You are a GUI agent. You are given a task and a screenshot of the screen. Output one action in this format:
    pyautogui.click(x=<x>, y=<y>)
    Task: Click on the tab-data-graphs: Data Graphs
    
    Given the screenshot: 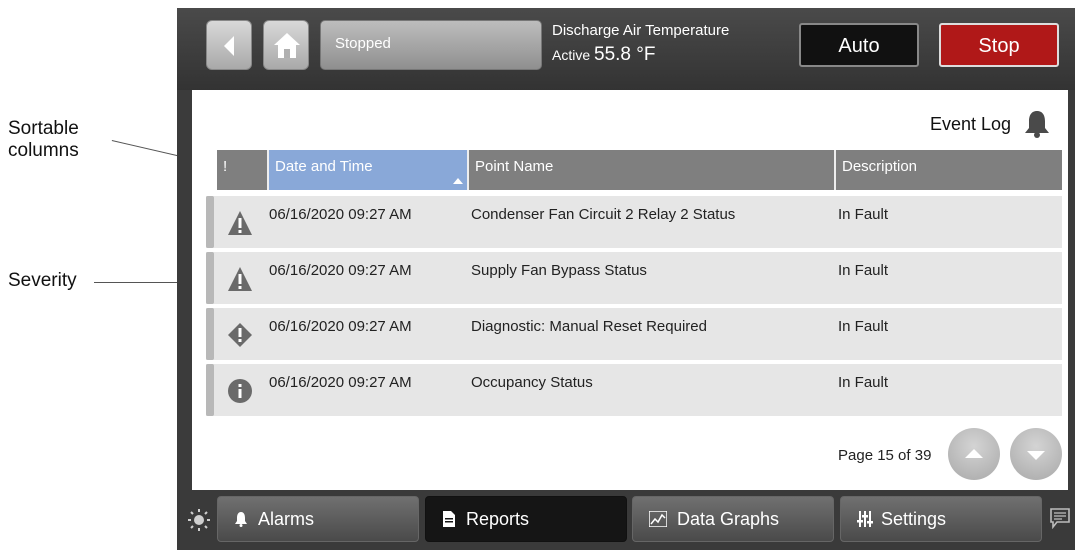 What is the action you would take?
    pyautogui.click(x=733, y=519)
    